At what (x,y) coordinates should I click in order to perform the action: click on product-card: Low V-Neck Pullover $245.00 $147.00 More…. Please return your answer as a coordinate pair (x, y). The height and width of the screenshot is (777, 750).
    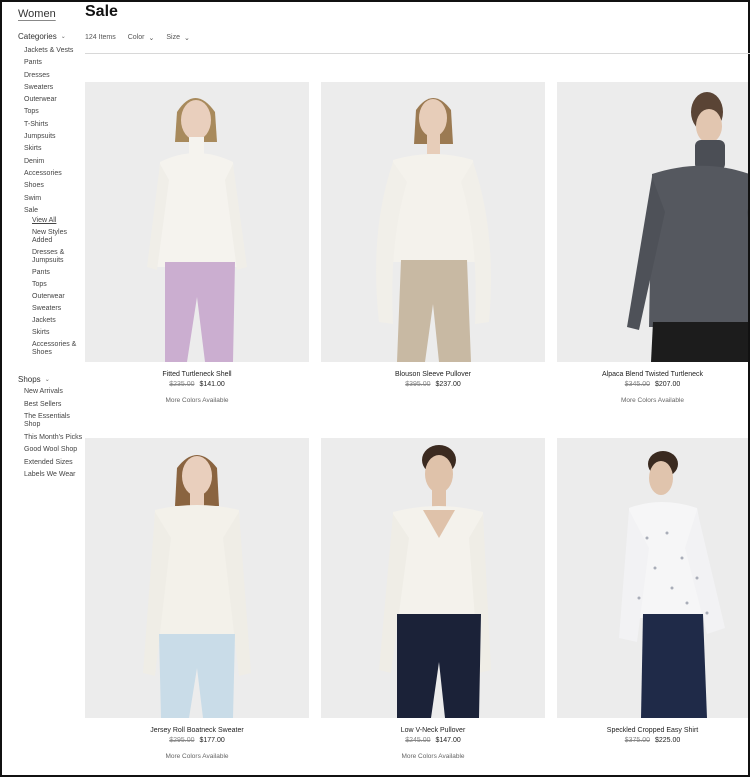
    Looking at the image, I should click on (433, 599).